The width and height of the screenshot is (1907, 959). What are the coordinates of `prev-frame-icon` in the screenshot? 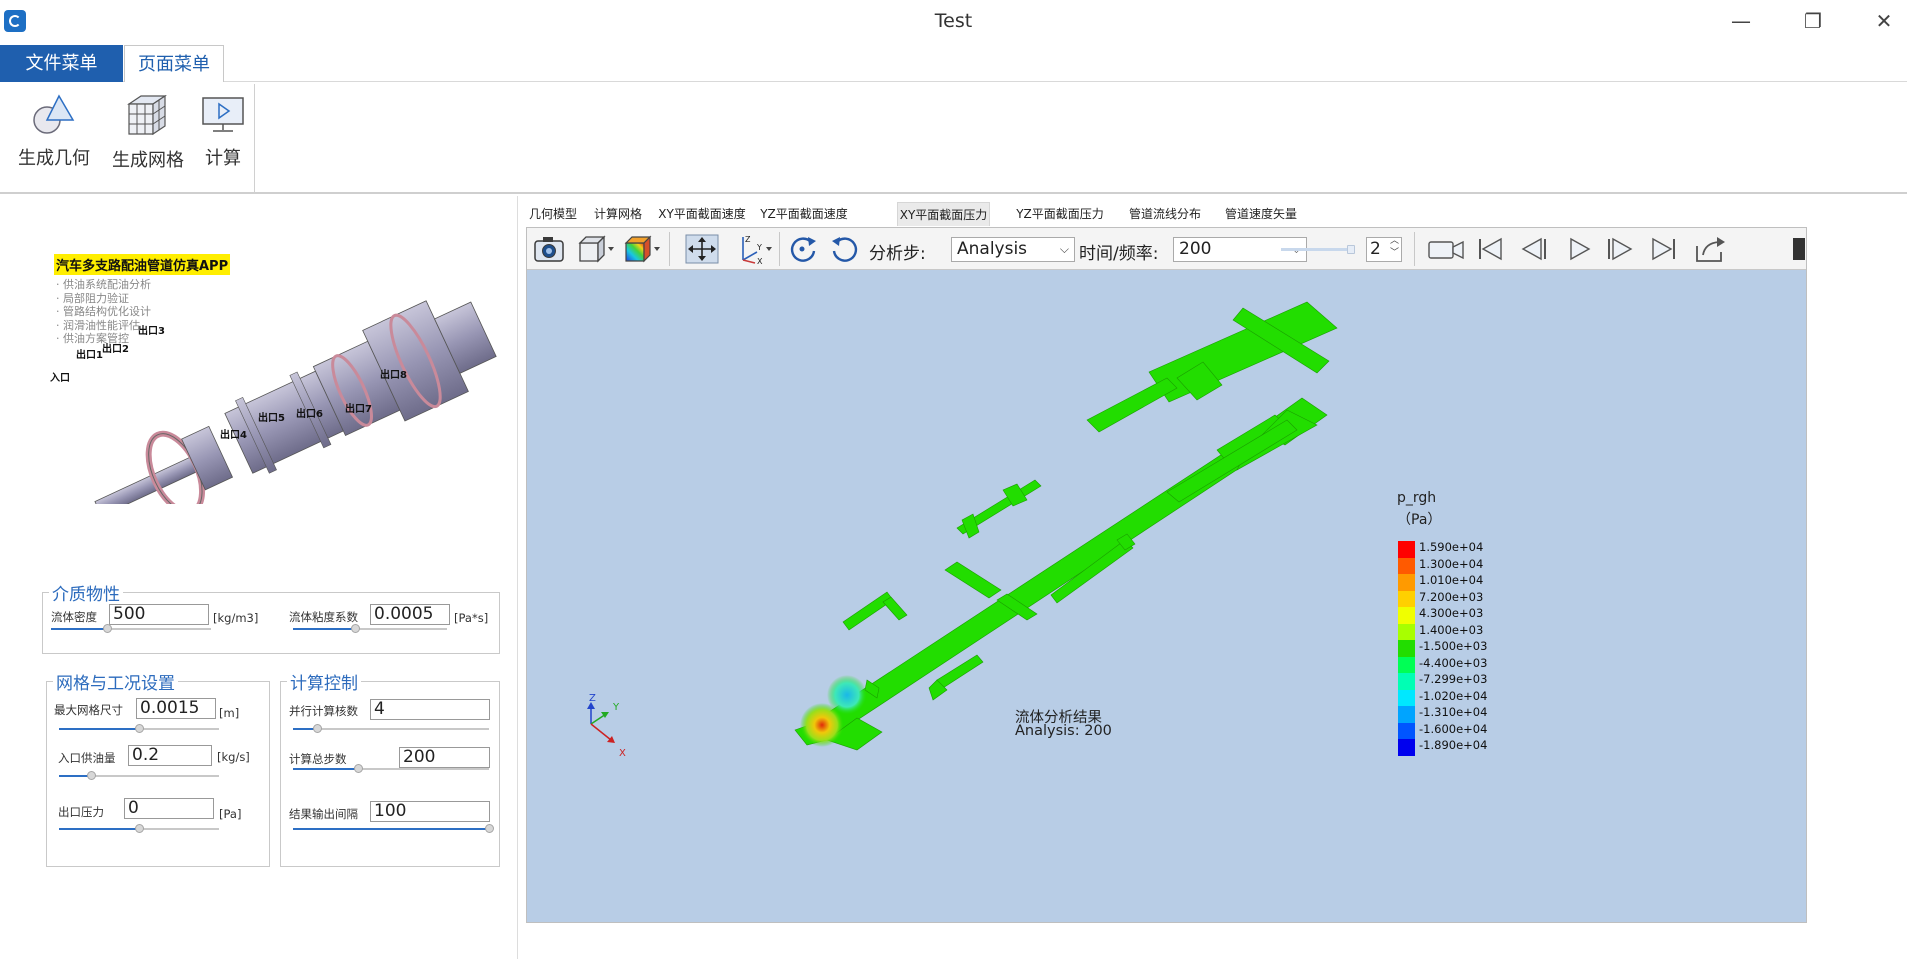 It's located at (1534, 249).